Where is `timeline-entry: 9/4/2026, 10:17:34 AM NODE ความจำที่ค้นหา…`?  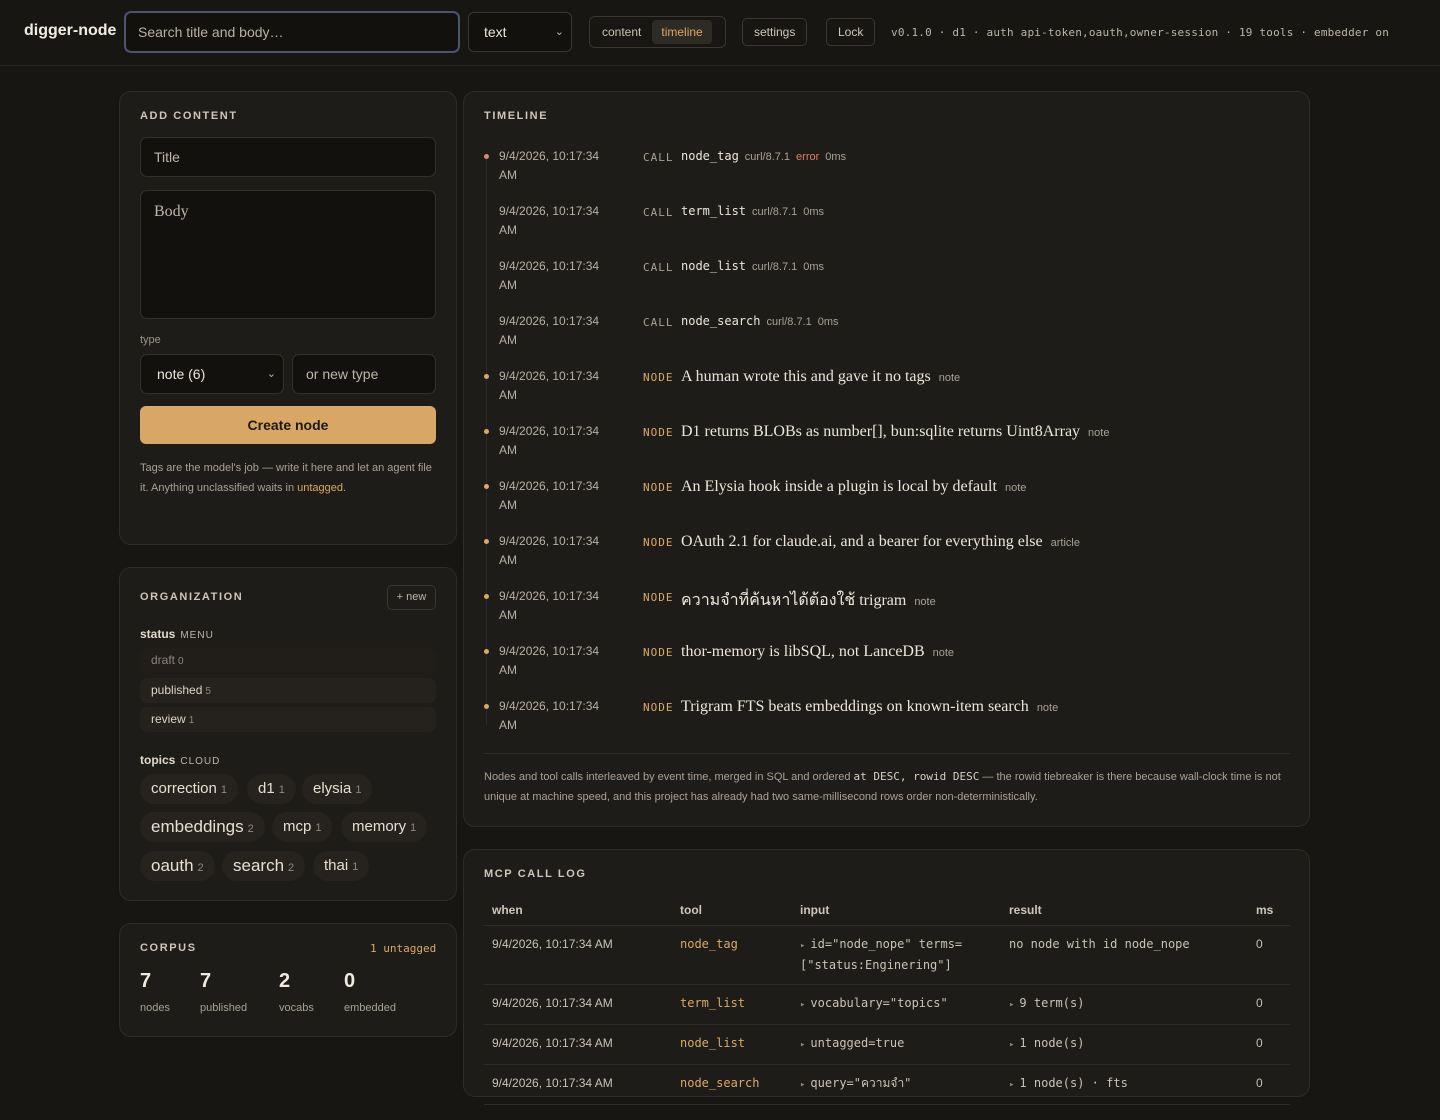 timeline-entry: 9/4/2026, 10:17:34 AM NODE ความจำที่ค้นหา… is located at coordinates (884, 614).